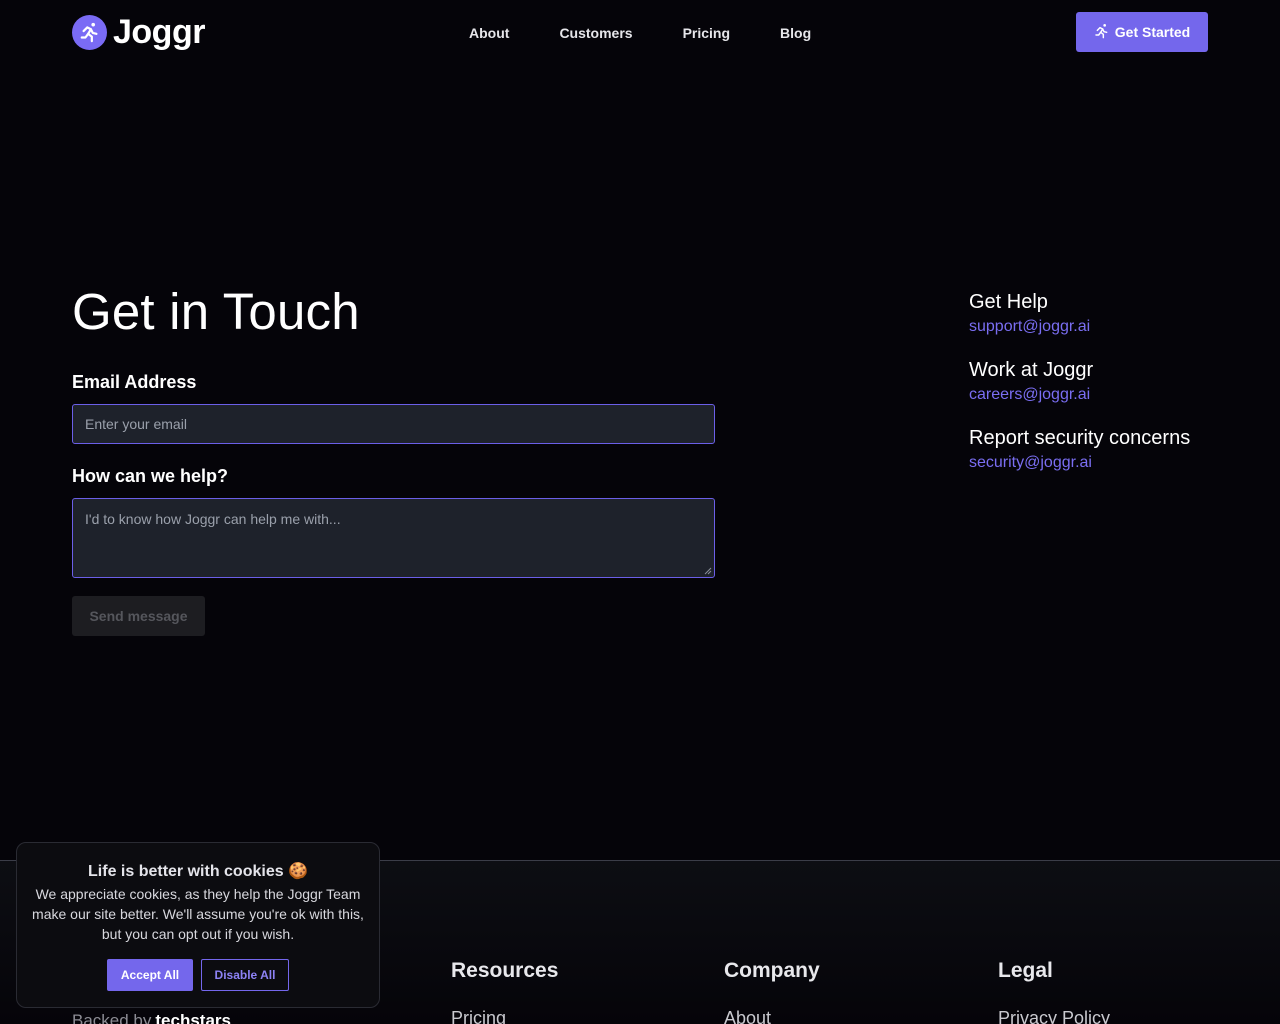 This screenshot has height=1024, width=1280. What do you see at coordinates (134, 382) in the screenshot?
I see `email-label: Email Address` at bounding box center [134, 382].